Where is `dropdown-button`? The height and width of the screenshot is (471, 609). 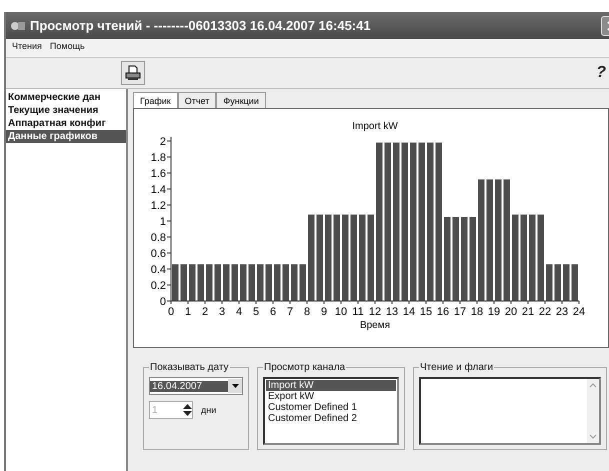 dropdown-button is located at coordinates (235, 386).